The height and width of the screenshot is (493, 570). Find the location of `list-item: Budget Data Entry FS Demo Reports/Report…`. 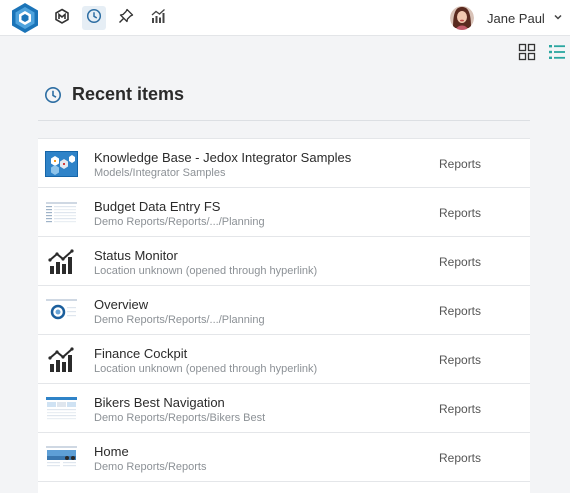

list-item: Budget Data Entry FS Demo Reports/Report… is located at coordinates (284, 212).